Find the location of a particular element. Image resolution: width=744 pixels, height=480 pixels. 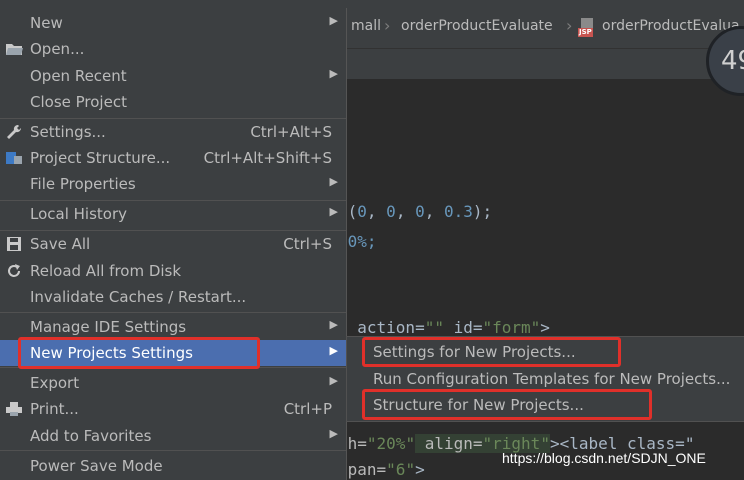

breadcrumb-item-folder: orderProductEvaluate is located at coordinates (477, 26).